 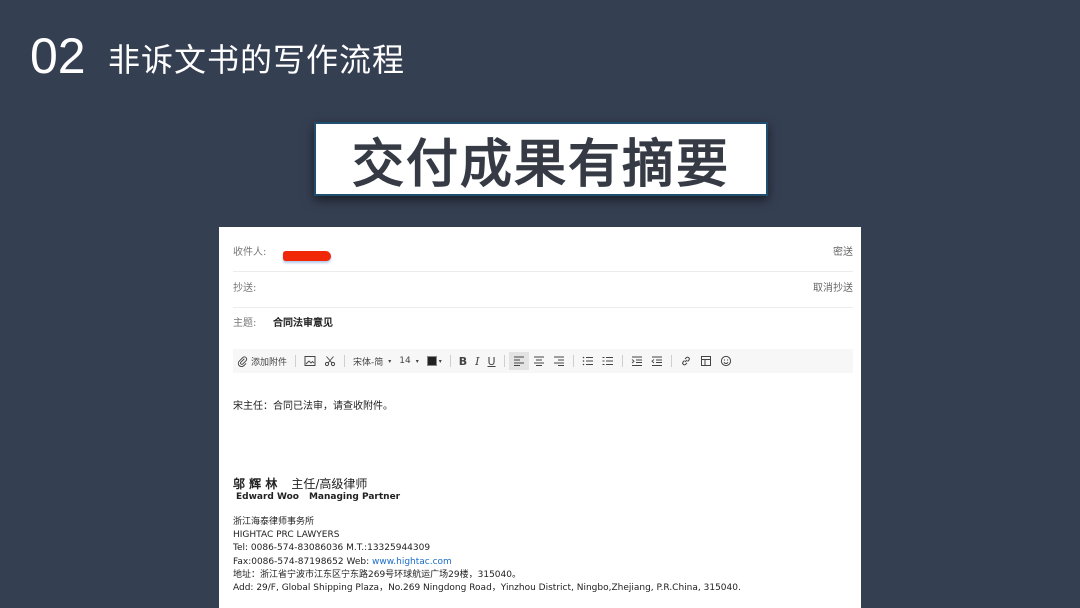 I want to click on outdent-icon, so click(x=656, y=361).